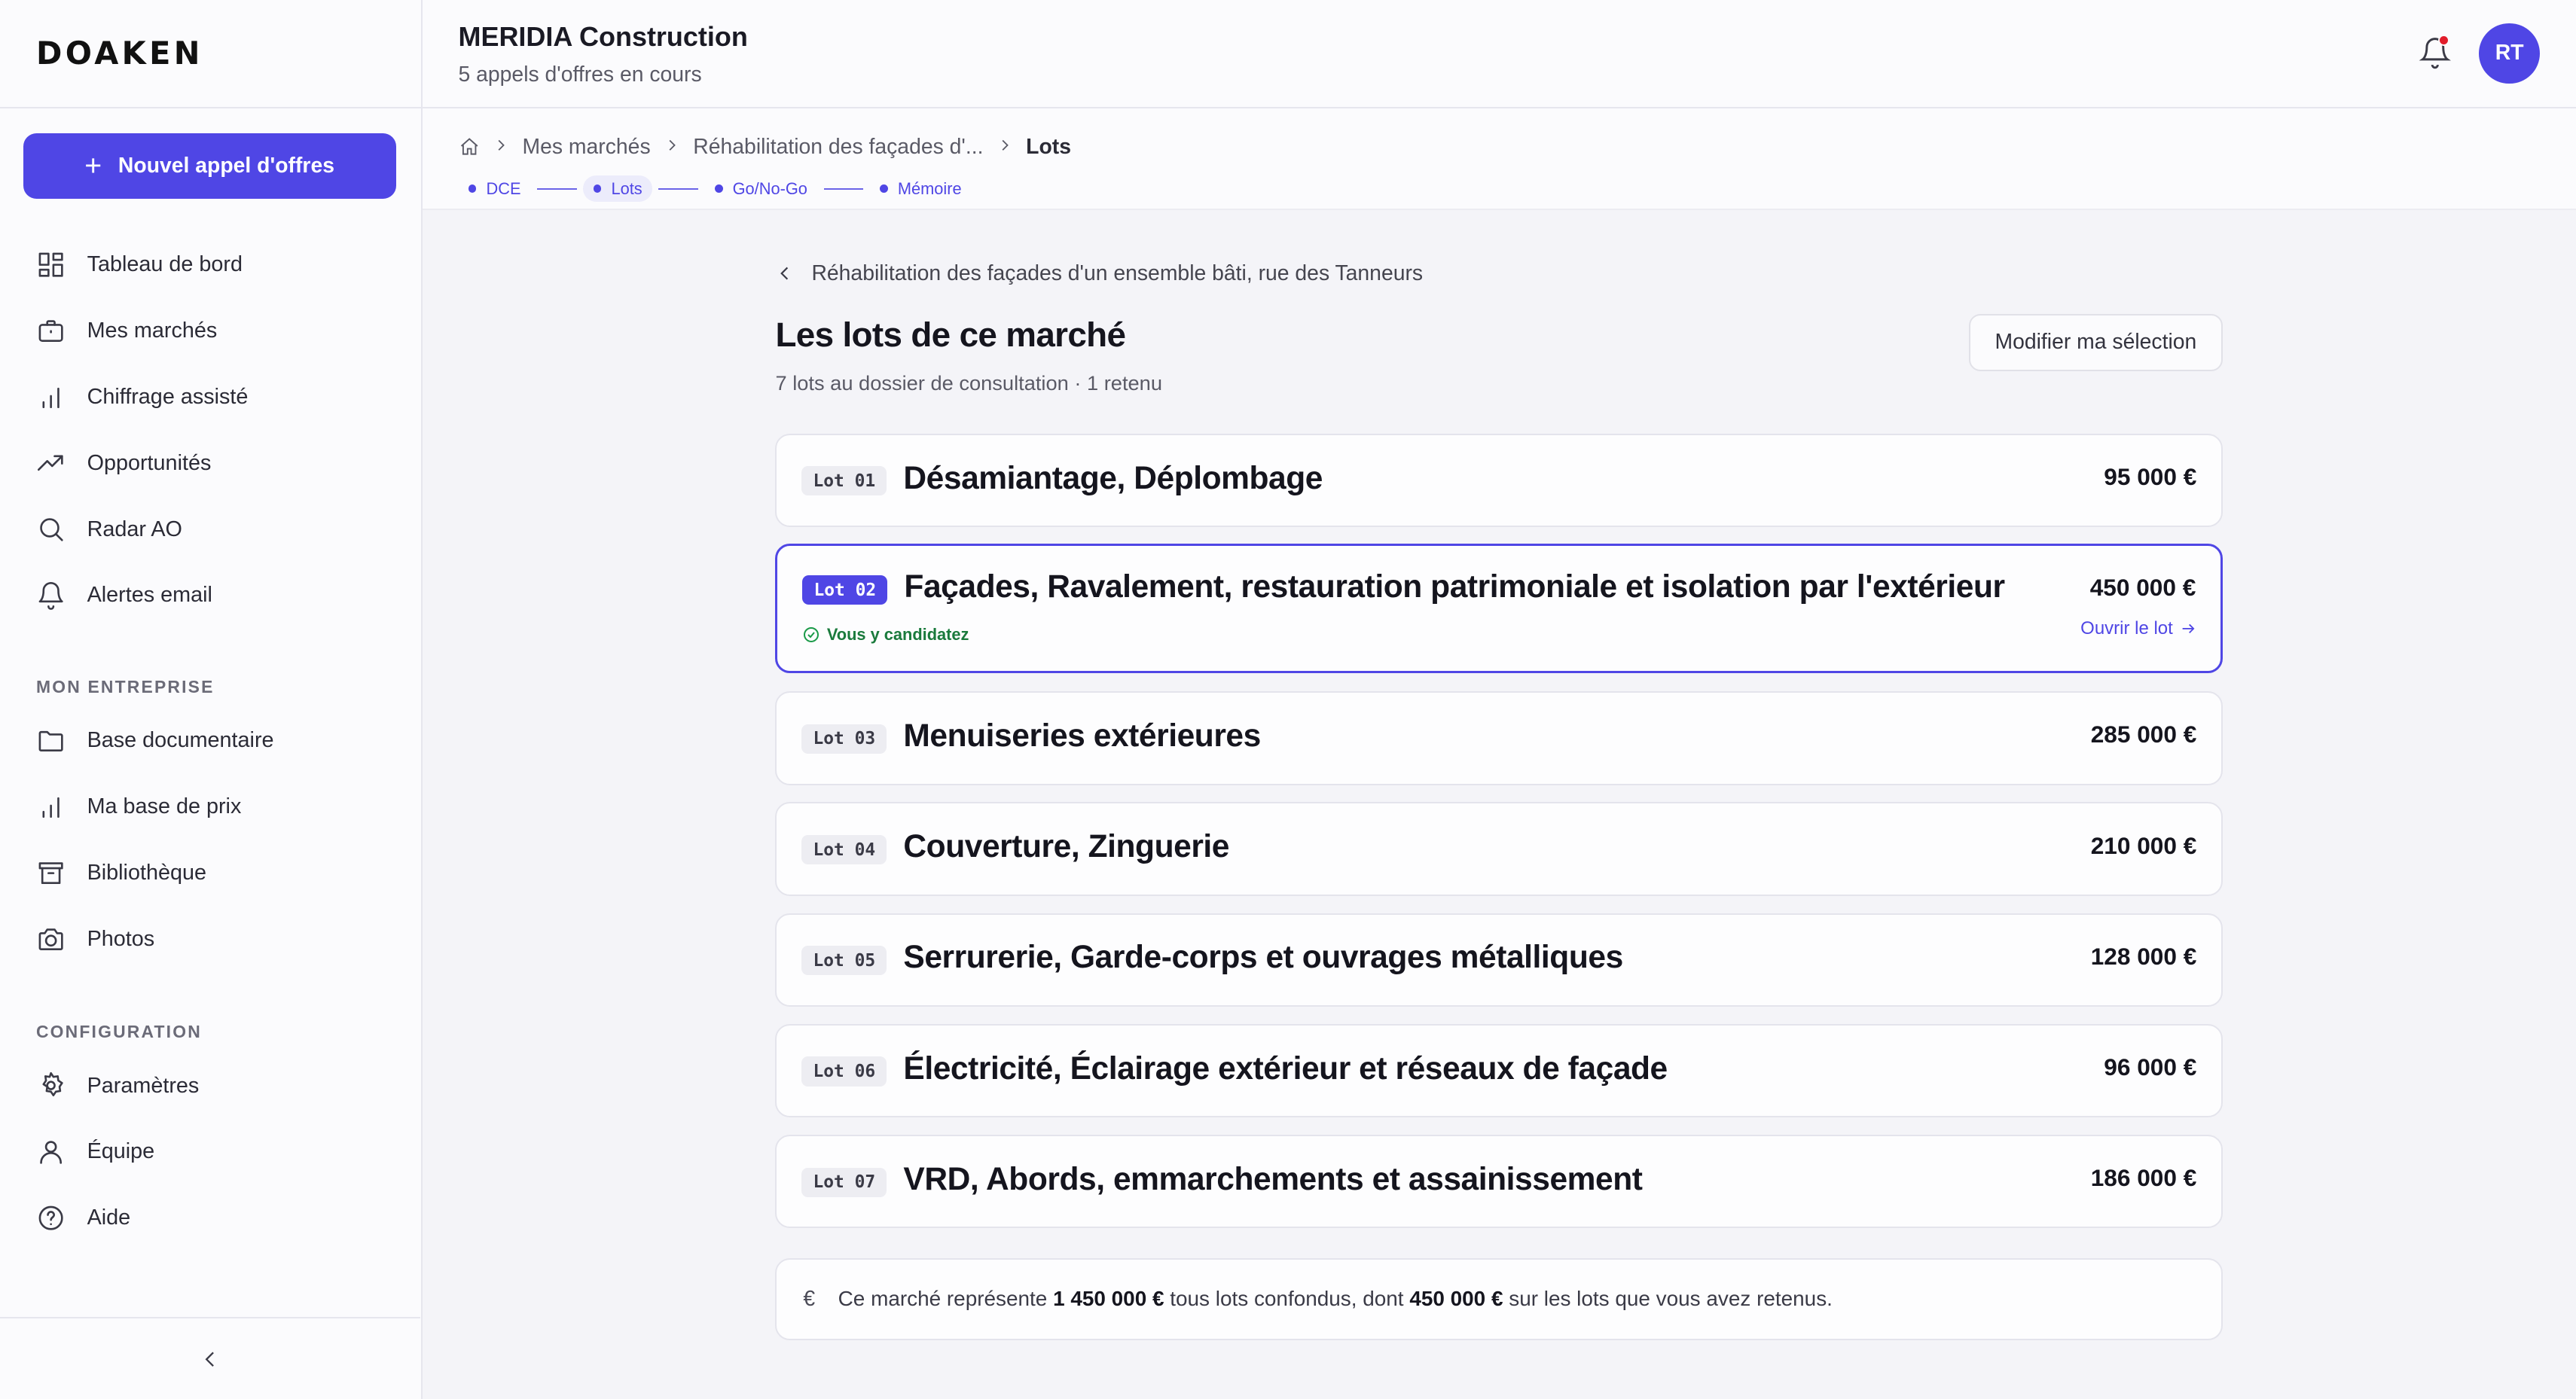  What do you see at coordinates (943, 1299) in the screenshot?
I see `summary-prefix: Ce marché représente` at bounding box center [943, 1299].